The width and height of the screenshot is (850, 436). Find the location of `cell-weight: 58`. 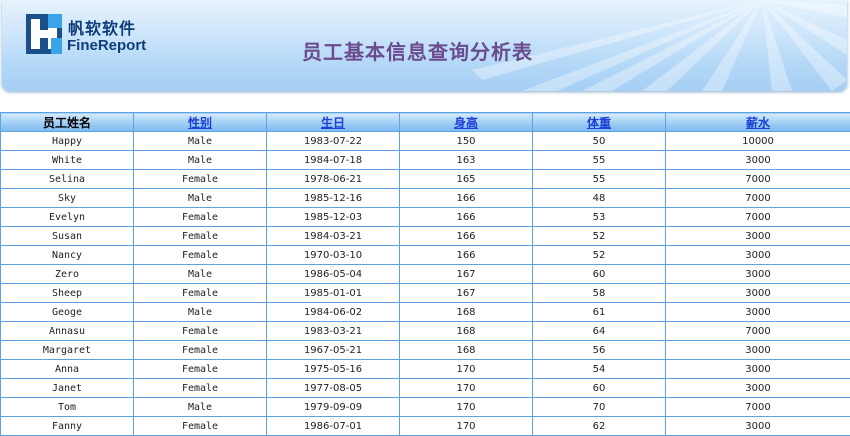

cell-weight: 58 is located at coordinates (599, 293).